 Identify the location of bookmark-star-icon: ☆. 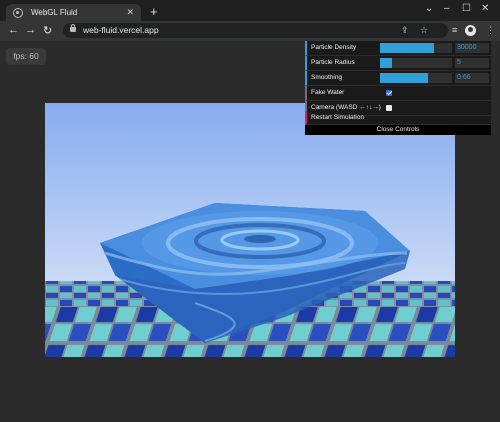
(424, 30).